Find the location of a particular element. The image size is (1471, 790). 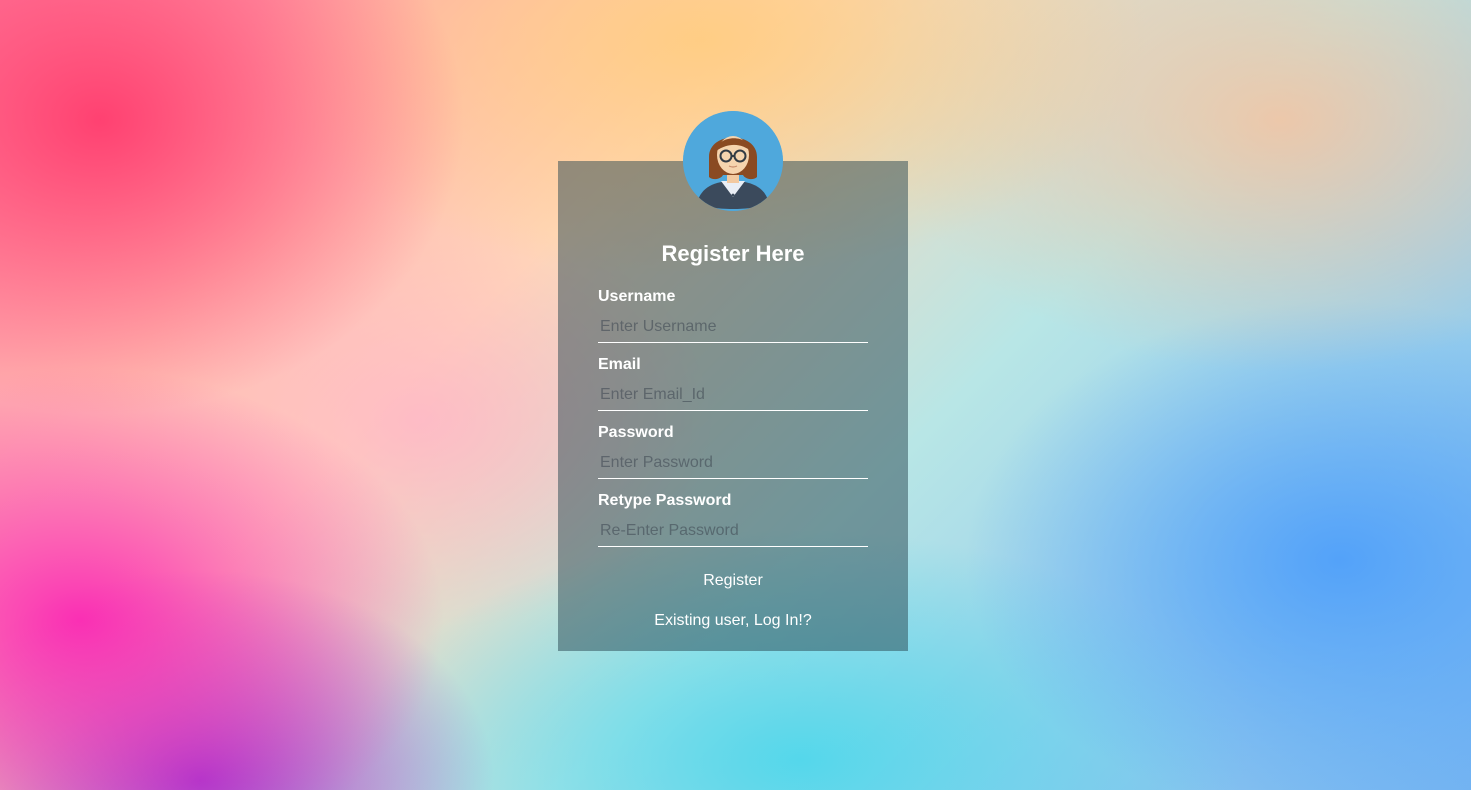

password-label: Password is located at coordinates (636, 432).